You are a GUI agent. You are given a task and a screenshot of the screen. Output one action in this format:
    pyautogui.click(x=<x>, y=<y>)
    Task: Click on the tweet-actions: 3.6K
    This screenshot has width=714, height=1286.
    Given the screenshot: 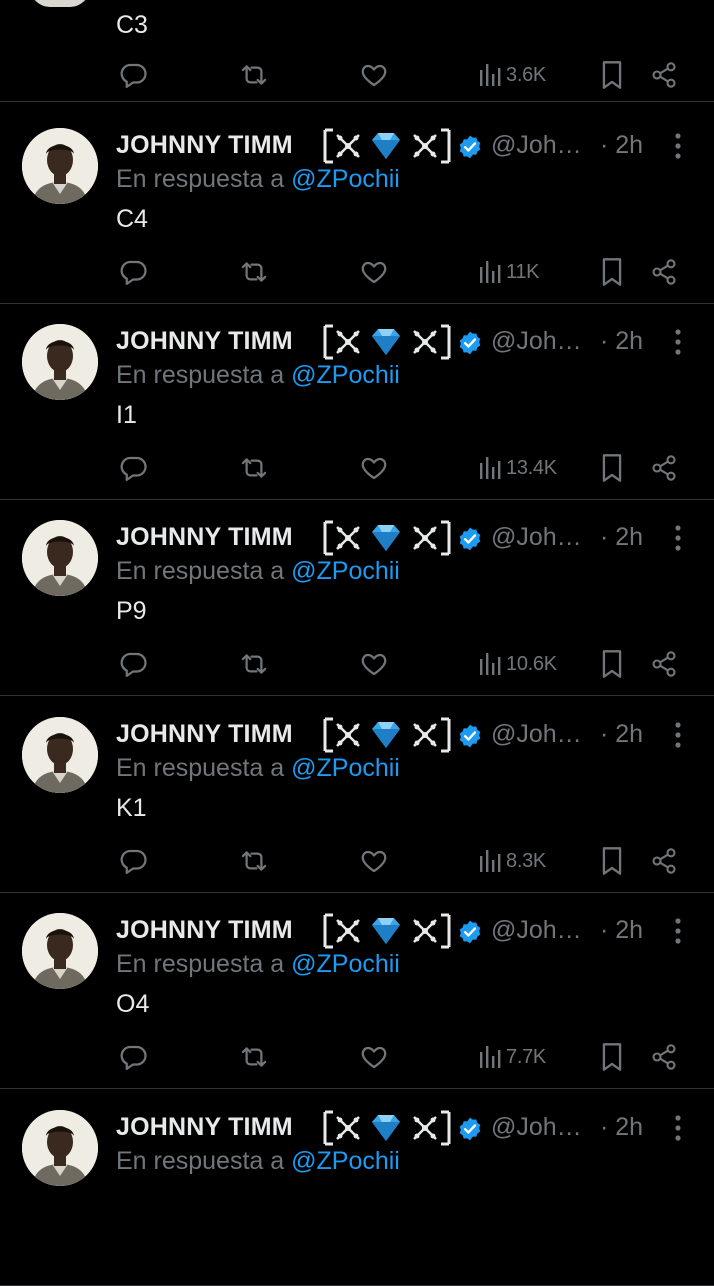 What is the action you would take?
    pyautogui.click(x=357, y=77)
    